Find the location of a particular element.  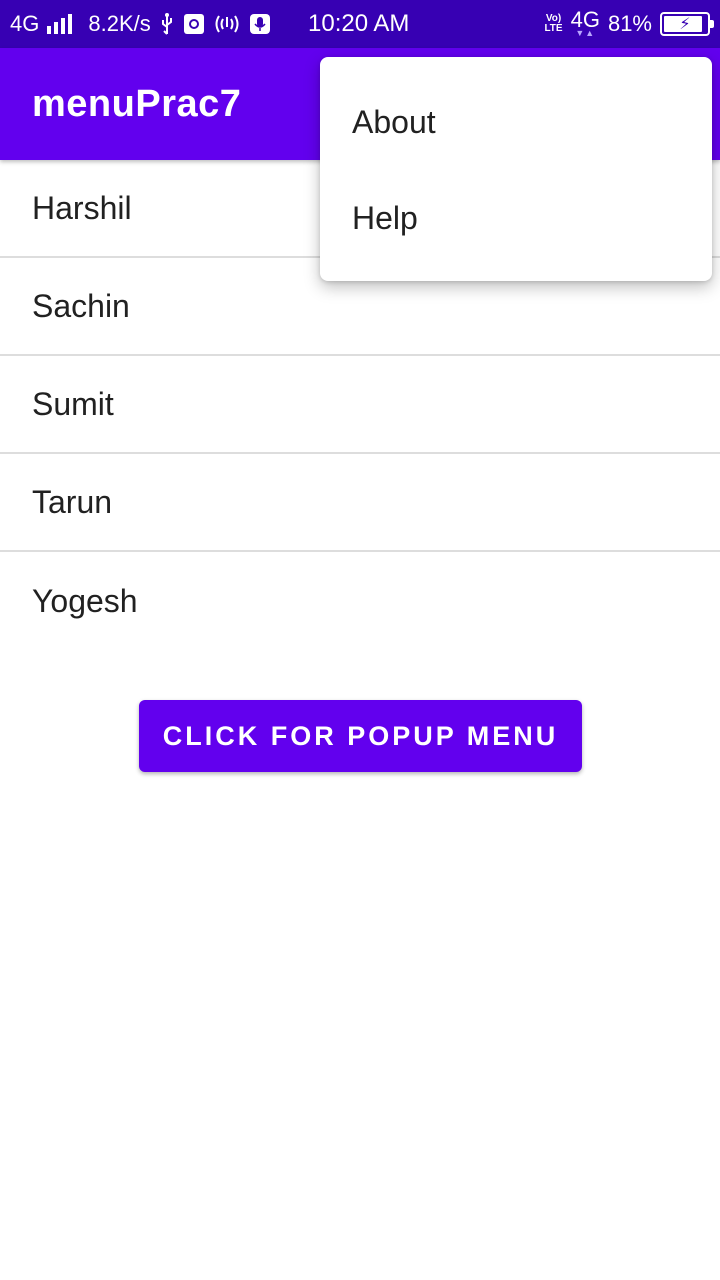

microphone-icon is located at coordinates (260, 24).